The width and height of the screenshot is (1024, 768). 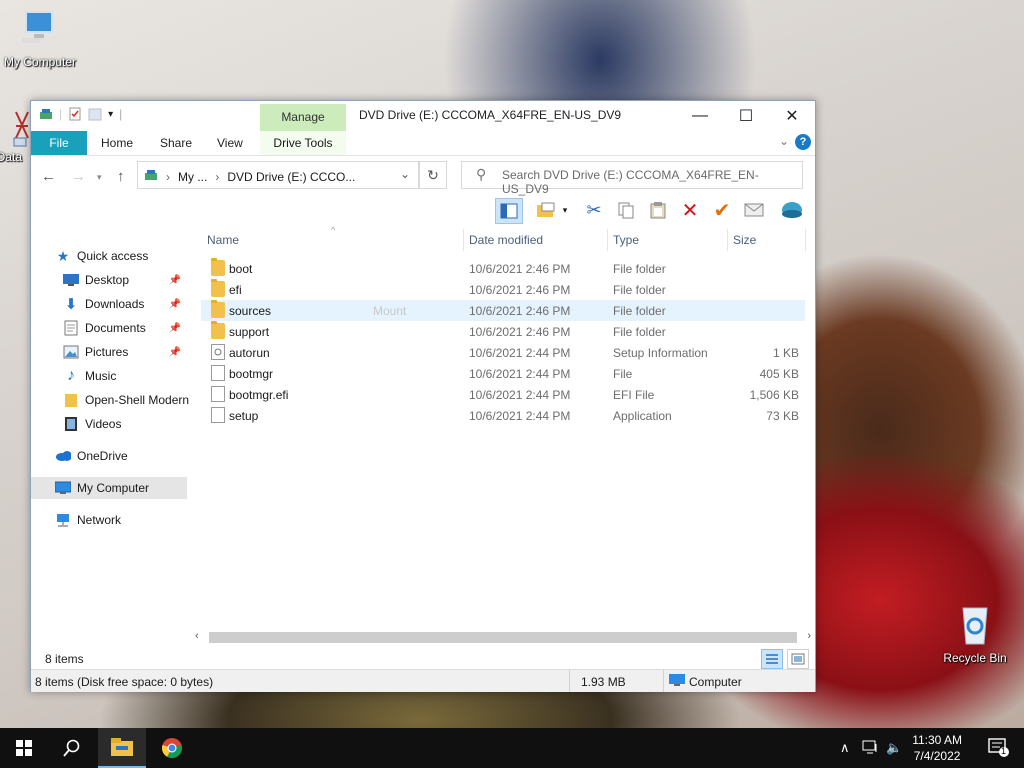 What do you see at coordinates (639, 290) in the screenshot?
I see `file-type: File folder` at bounding box center [639, 290].